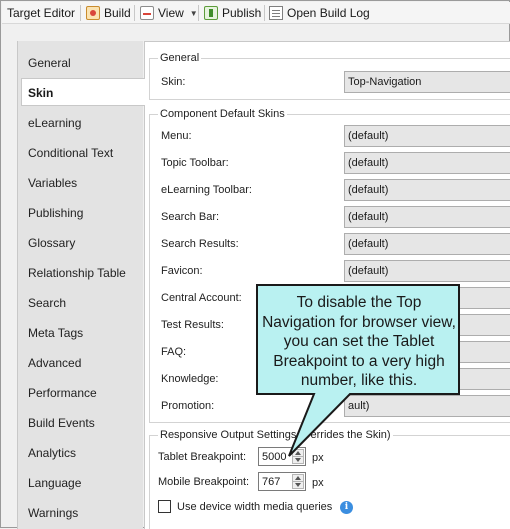 The image size is (510, 529). What do you see at coordinates (206, 190) in the screenshot?
I see `elearning-toolbar-skin-label: eLearning Toolbar:` at bounding box center [206, 190].